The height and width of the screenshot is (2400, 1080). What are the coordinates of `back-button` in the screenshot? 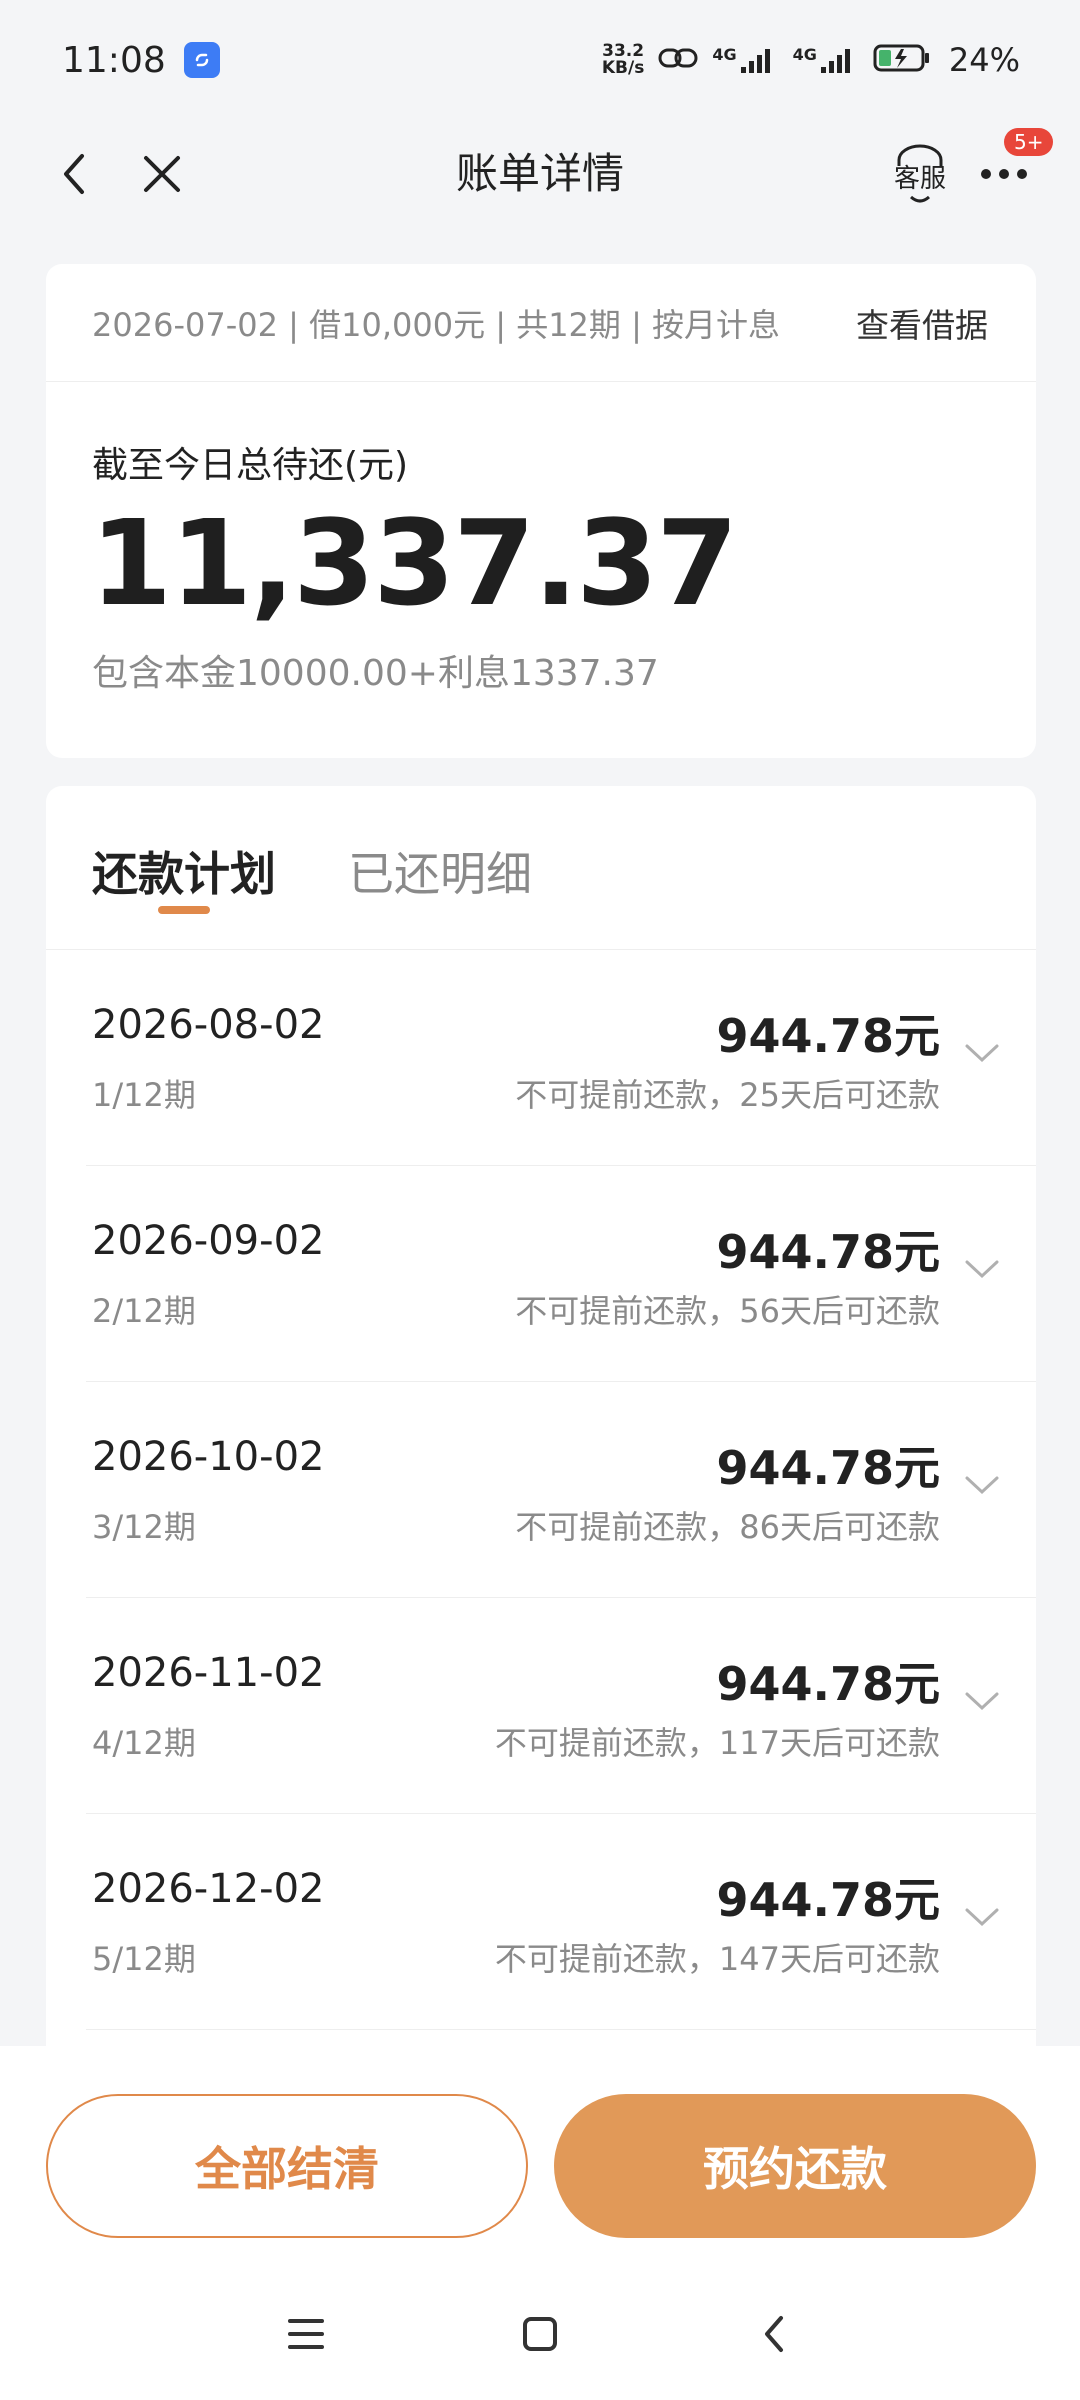 It's located at (74, 174).